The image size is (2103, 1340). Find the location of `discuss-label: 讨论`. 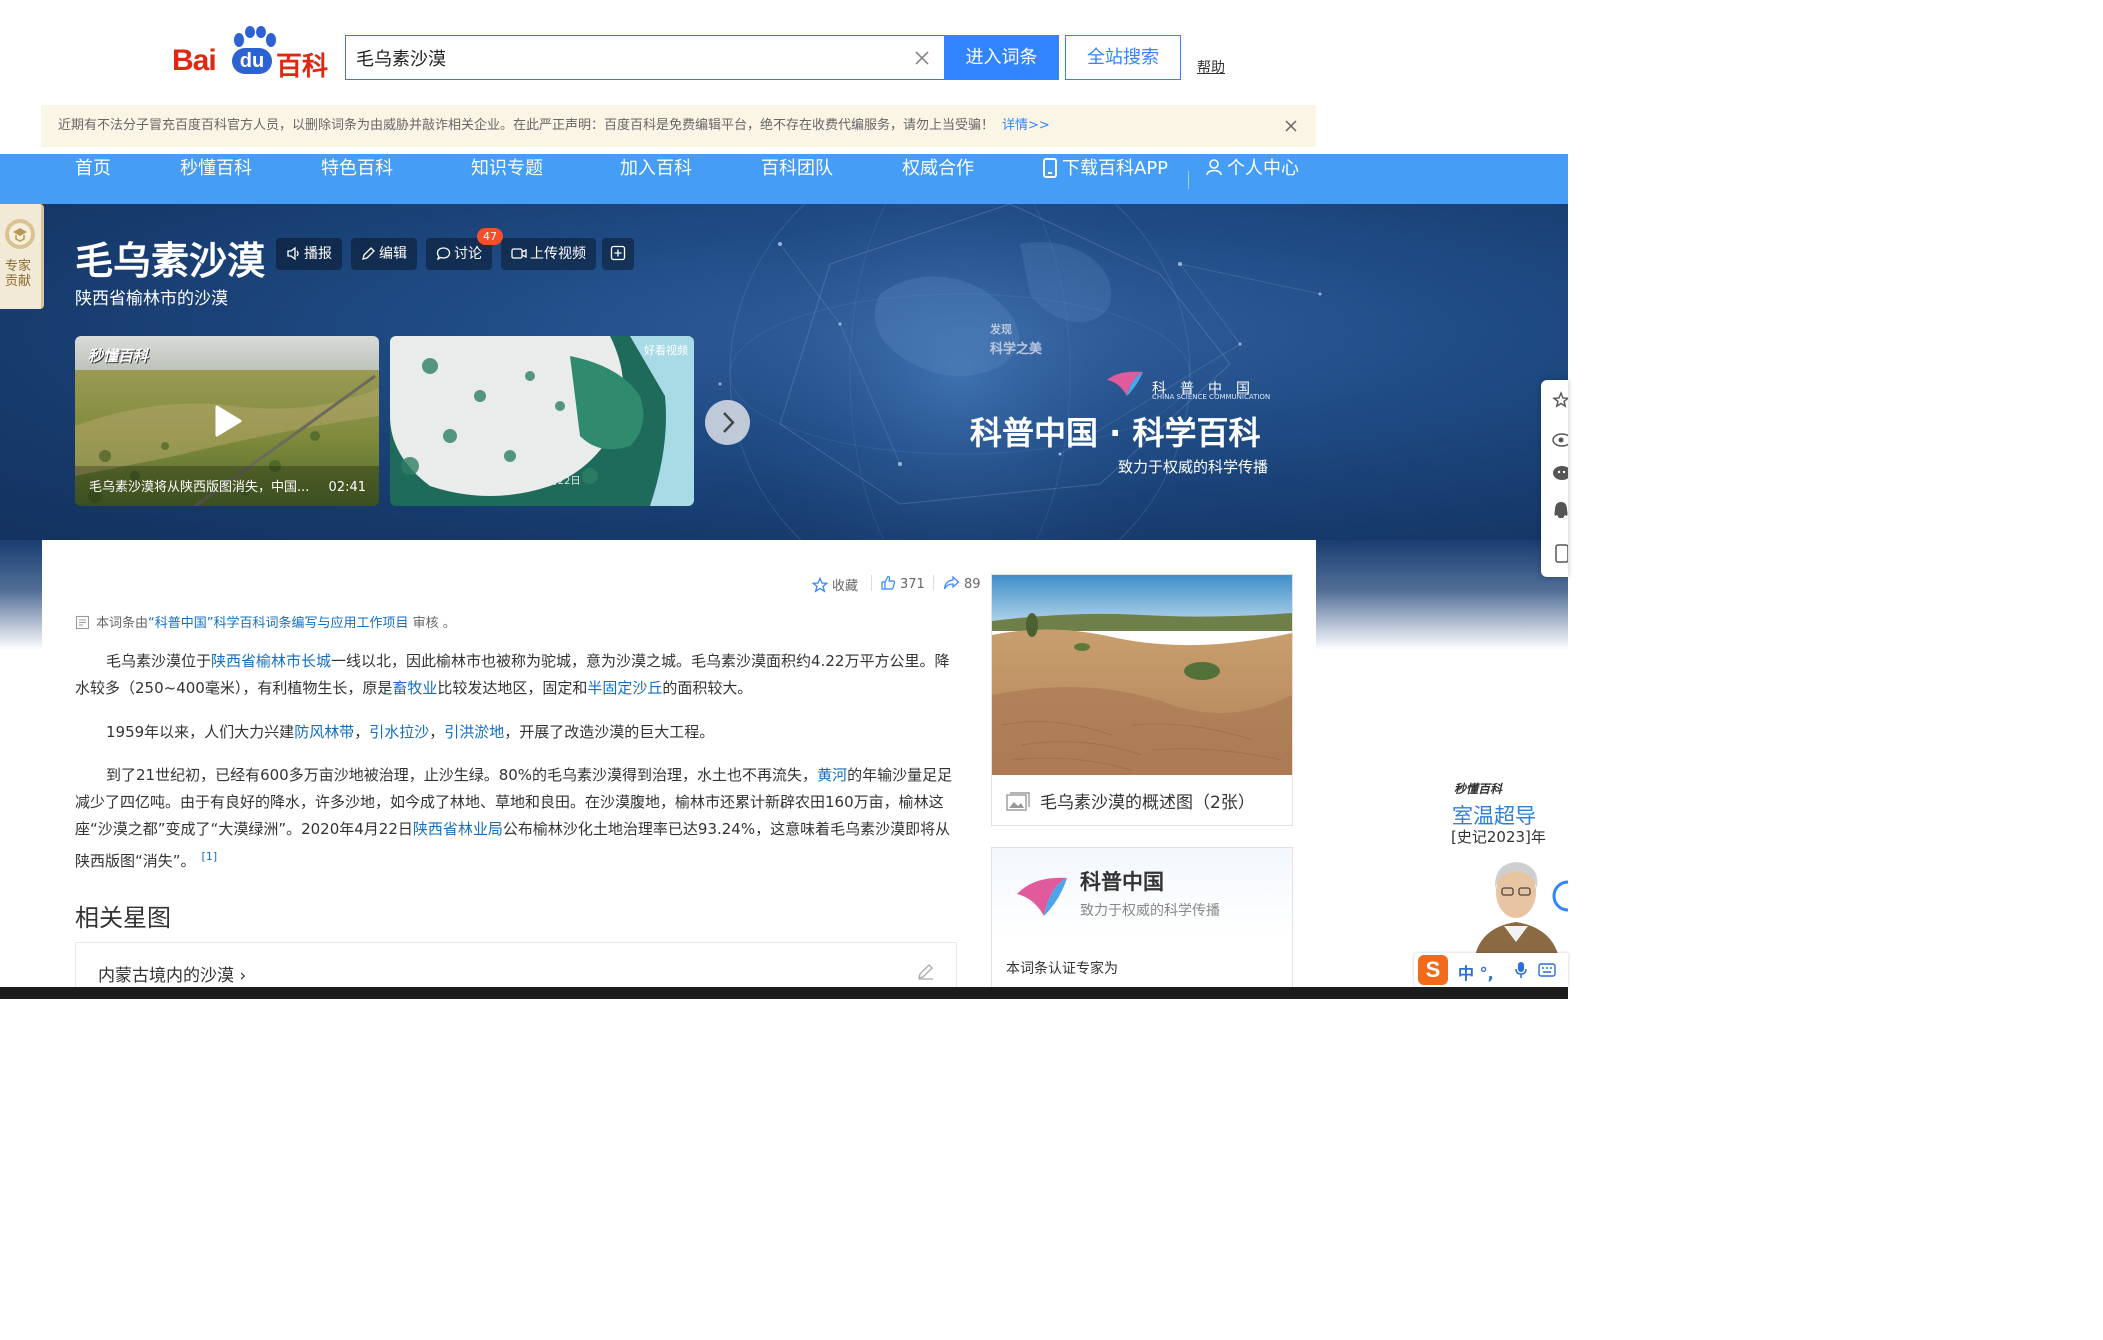

discuss-label: 讨论 is located at coordinates (468, 254).